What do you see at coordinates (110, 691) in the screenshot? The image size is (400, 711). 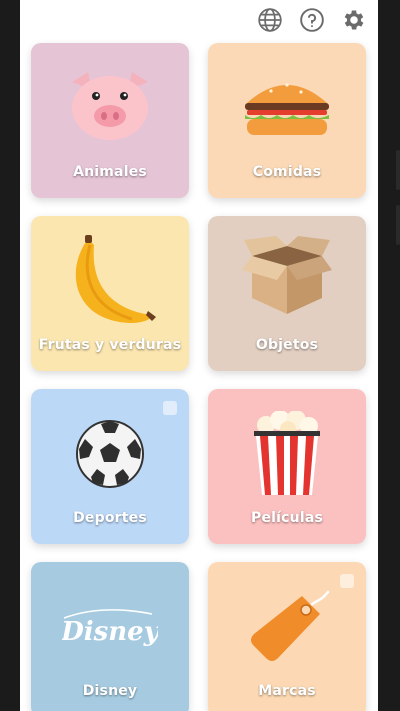 I see `category-label: Disney` at bounding box center [110, 691].